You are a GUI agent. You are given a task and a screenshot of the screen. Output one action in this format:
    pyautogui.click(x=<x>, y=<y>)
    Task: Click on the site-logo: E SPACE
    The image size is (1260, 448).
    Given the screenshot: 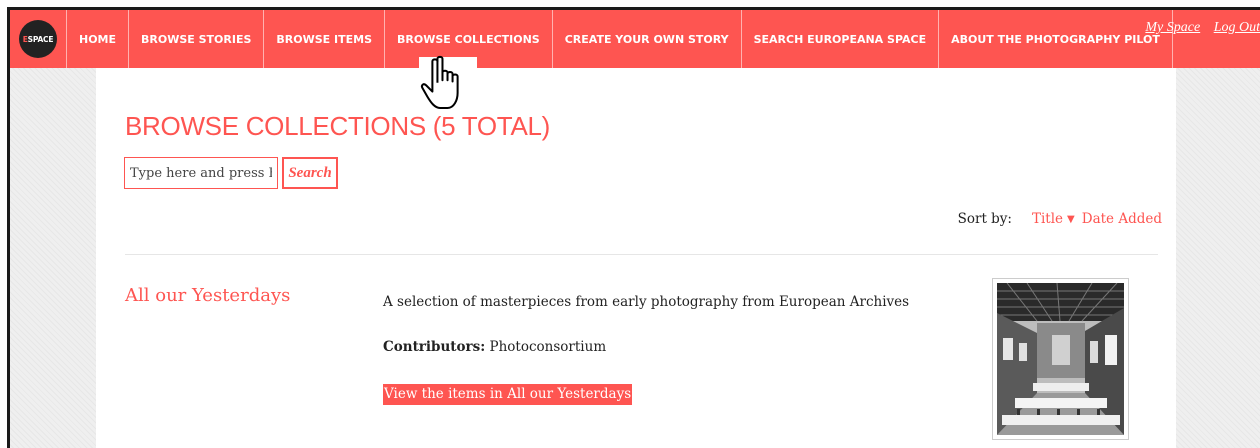 What is the action you would take?
    pyautogui.click(x=38, y=39)
    